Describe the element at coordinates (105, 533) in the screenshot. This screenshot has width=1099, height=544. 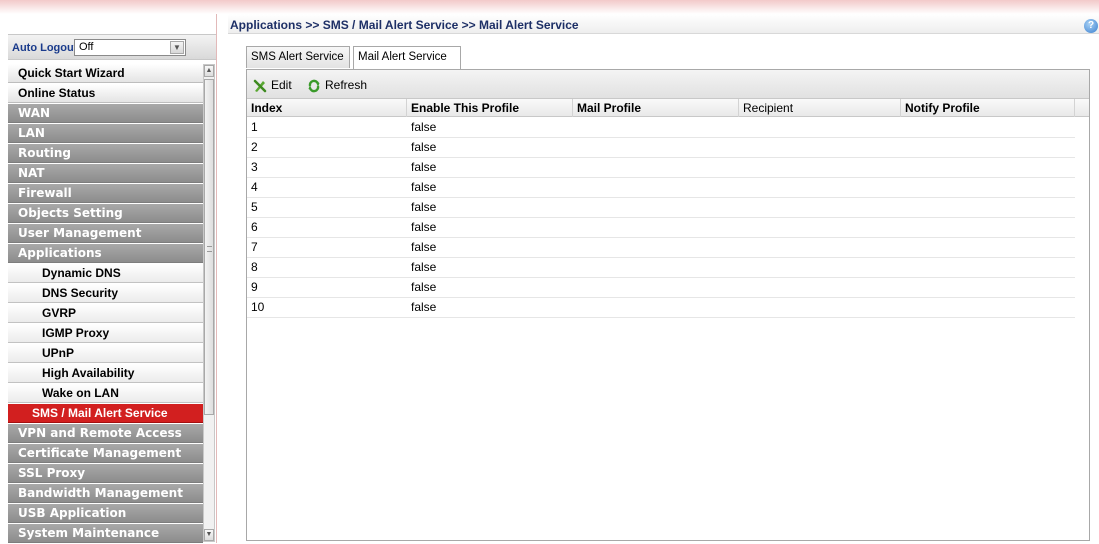
I see `sidebar-item-system-maintenance: System Maintenance` at that location.